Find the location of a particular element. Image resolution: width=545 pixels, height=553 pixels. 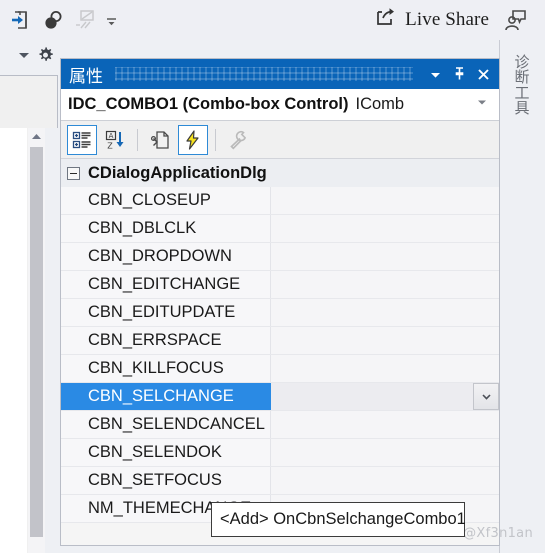

value-dropdown-popup: <Add> OnCbnSelchangeCombo1 is located at coordinates (338, 519).